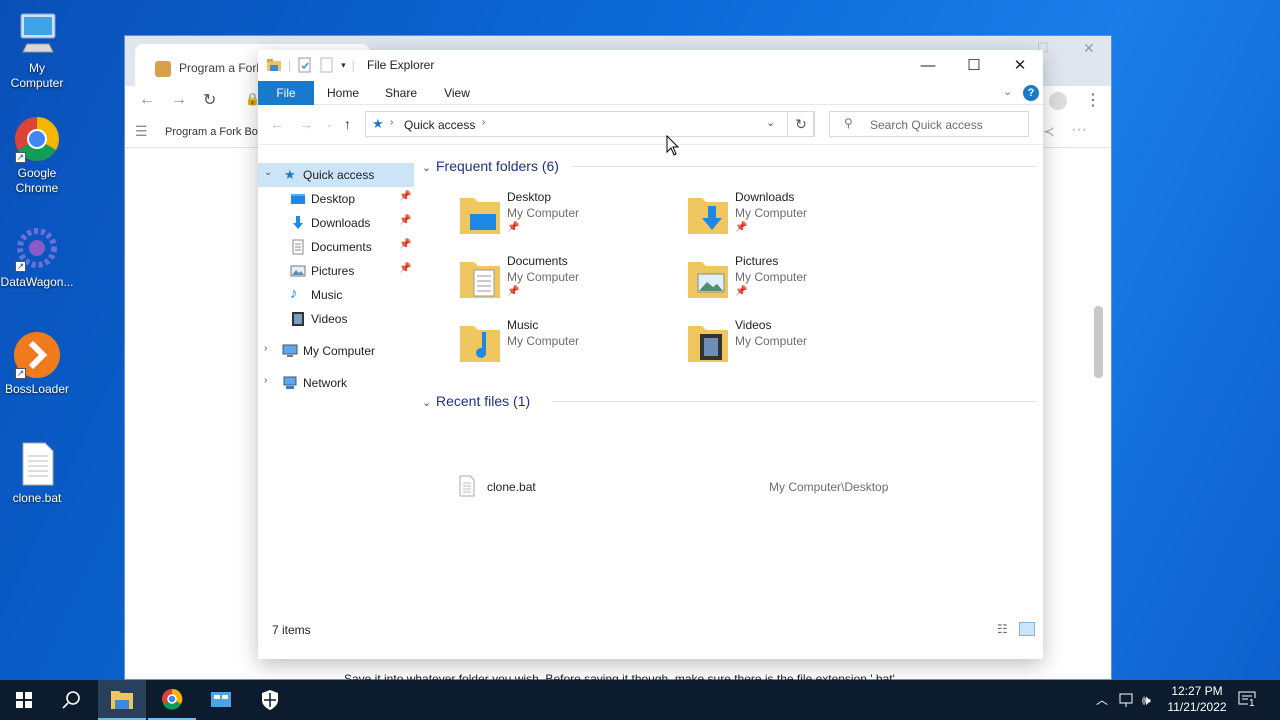 The image size is (1280, 720). Describe the element at coordinates (336, 199) in the screenshot. I see `nav-item-desktop: Desktop 📌` at that location.